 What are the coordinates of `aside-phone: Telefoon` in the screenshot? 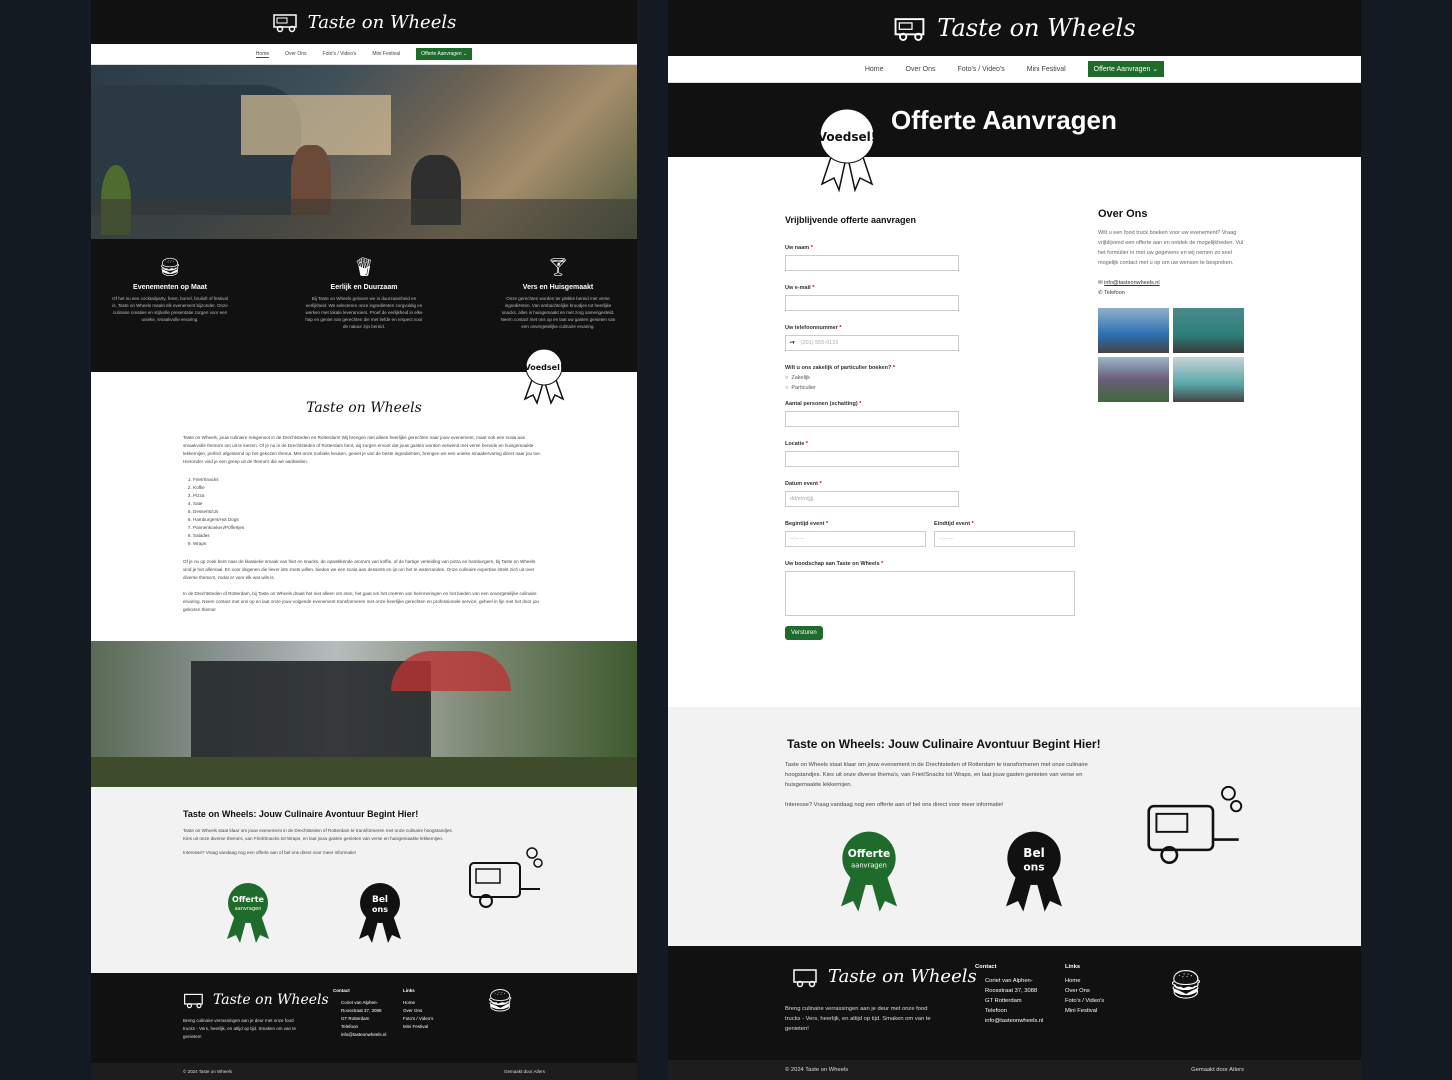 It's located at (1114, 293).